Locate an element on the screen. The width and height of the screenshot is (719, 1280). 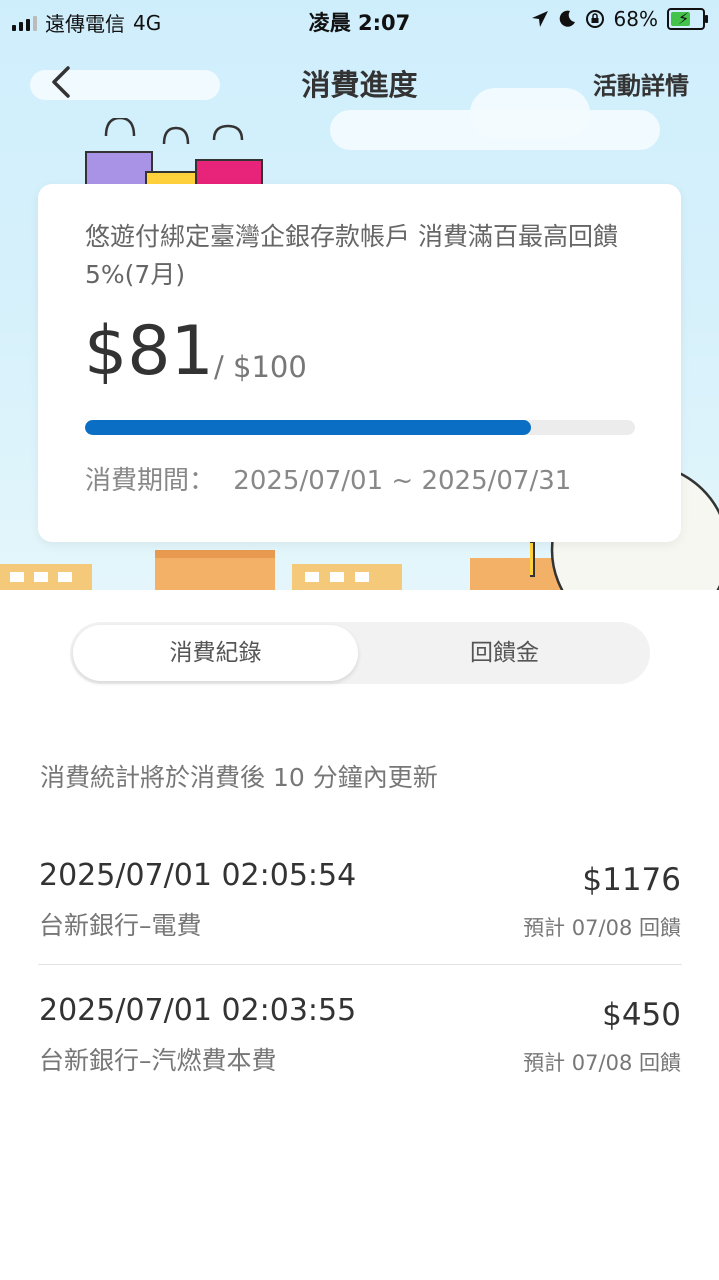
transaction-datetime: 2025/07/01 02:03:55 is located at coordinates (198, 1010).